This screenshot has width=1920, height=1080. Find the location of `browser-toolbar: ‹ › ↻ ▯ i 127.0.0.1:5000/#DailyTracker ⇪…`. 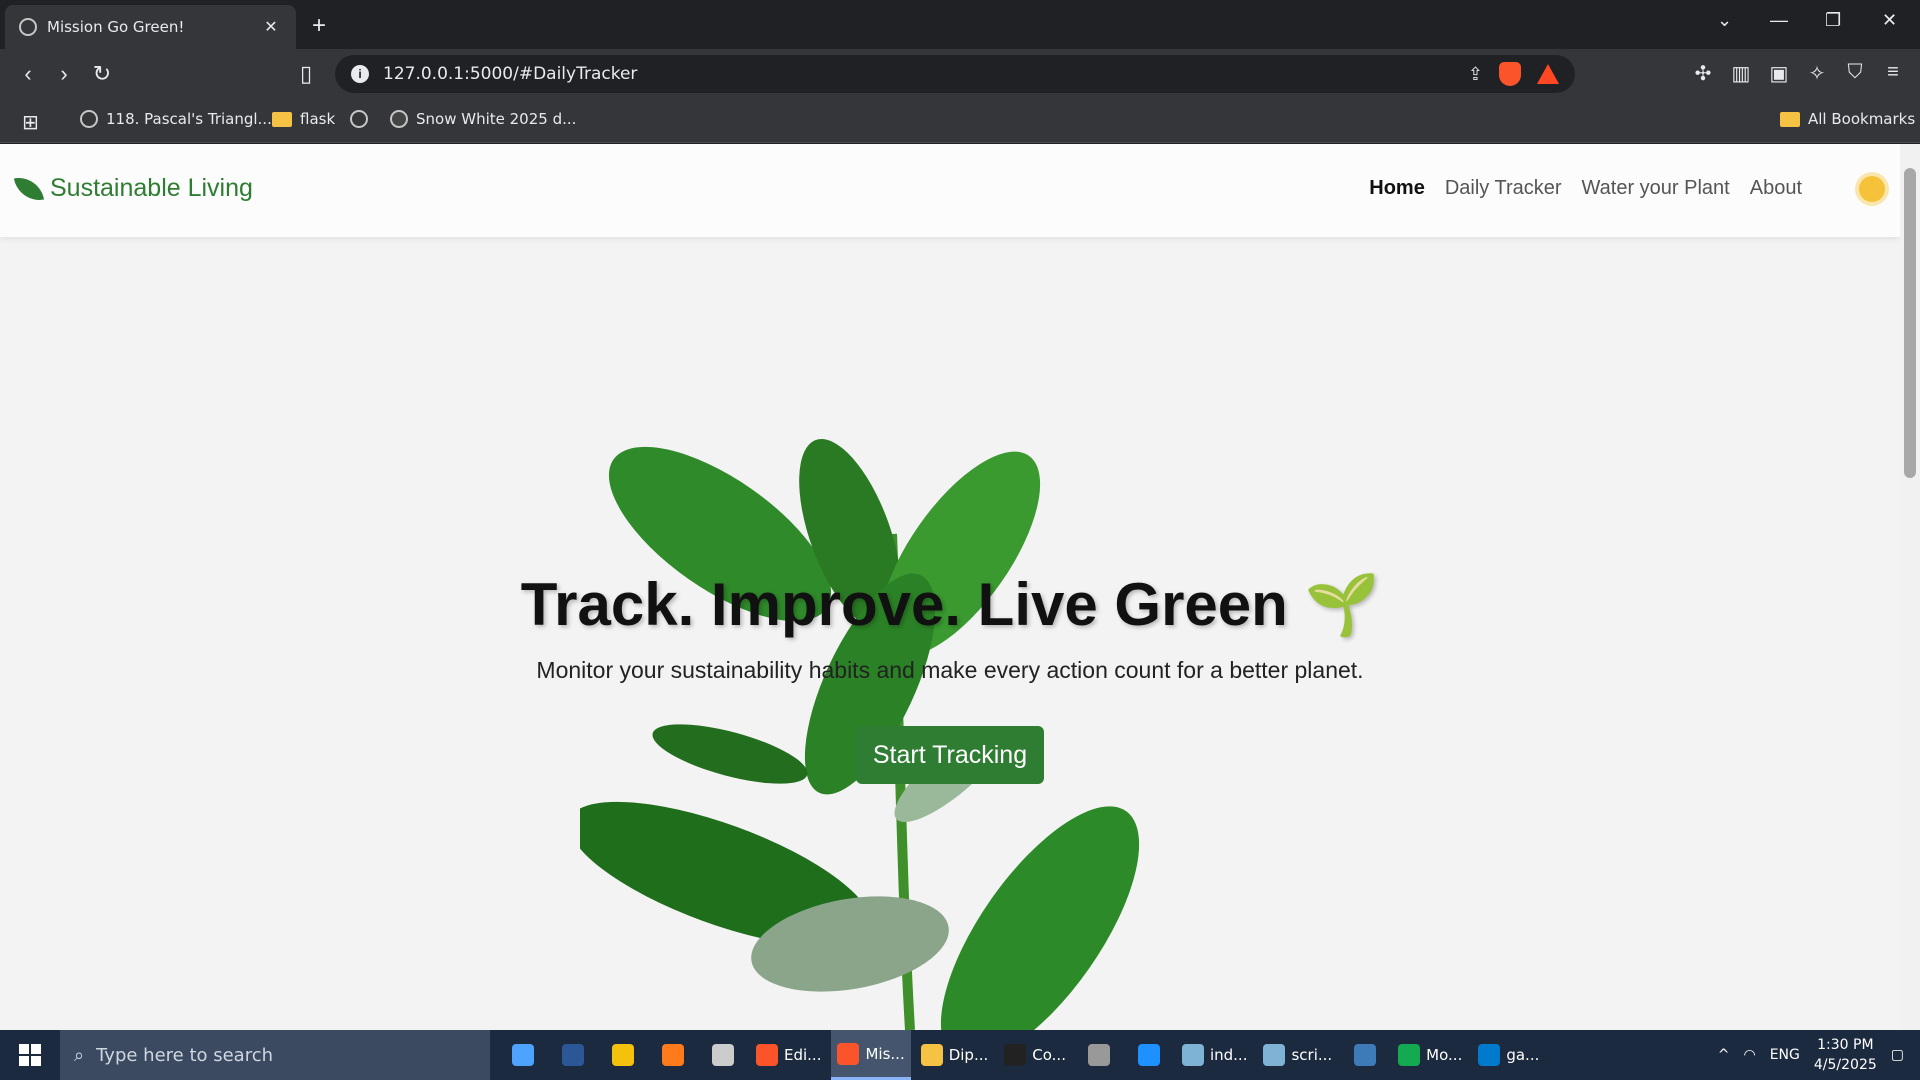

browser-toolbar: ‹ › ↻ ▯ i 127.0.0.1:5000/#DailyTracker ⇪… is located at coordinates (960, 74).